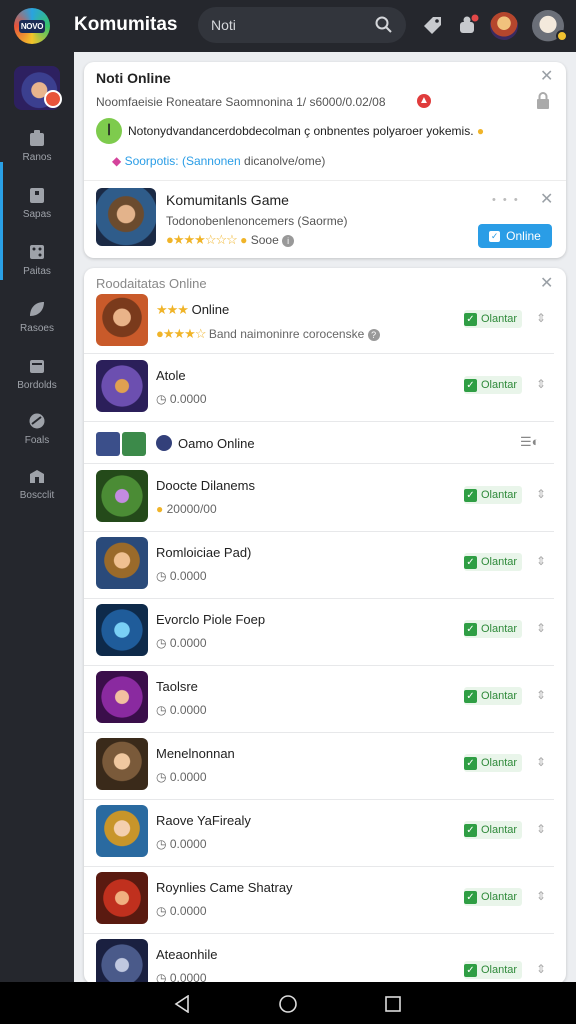 The height and width of the screenshot is (1024, 576). Describe the element at coordinates (319, 632) in the screenshot. I see `list-item: Evorclo Piole Foep ◷ 0.0000 ✓ Olantar ⇕` at that location.